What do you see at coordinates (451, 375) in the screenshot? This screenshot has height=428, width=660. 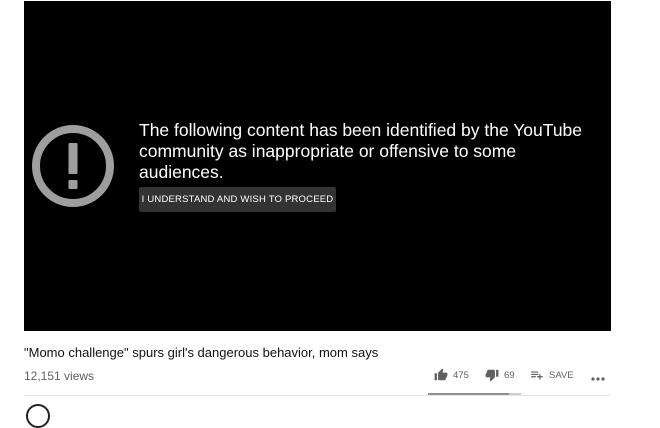 I see `like-button: 475` at bounding box center [451, 375].